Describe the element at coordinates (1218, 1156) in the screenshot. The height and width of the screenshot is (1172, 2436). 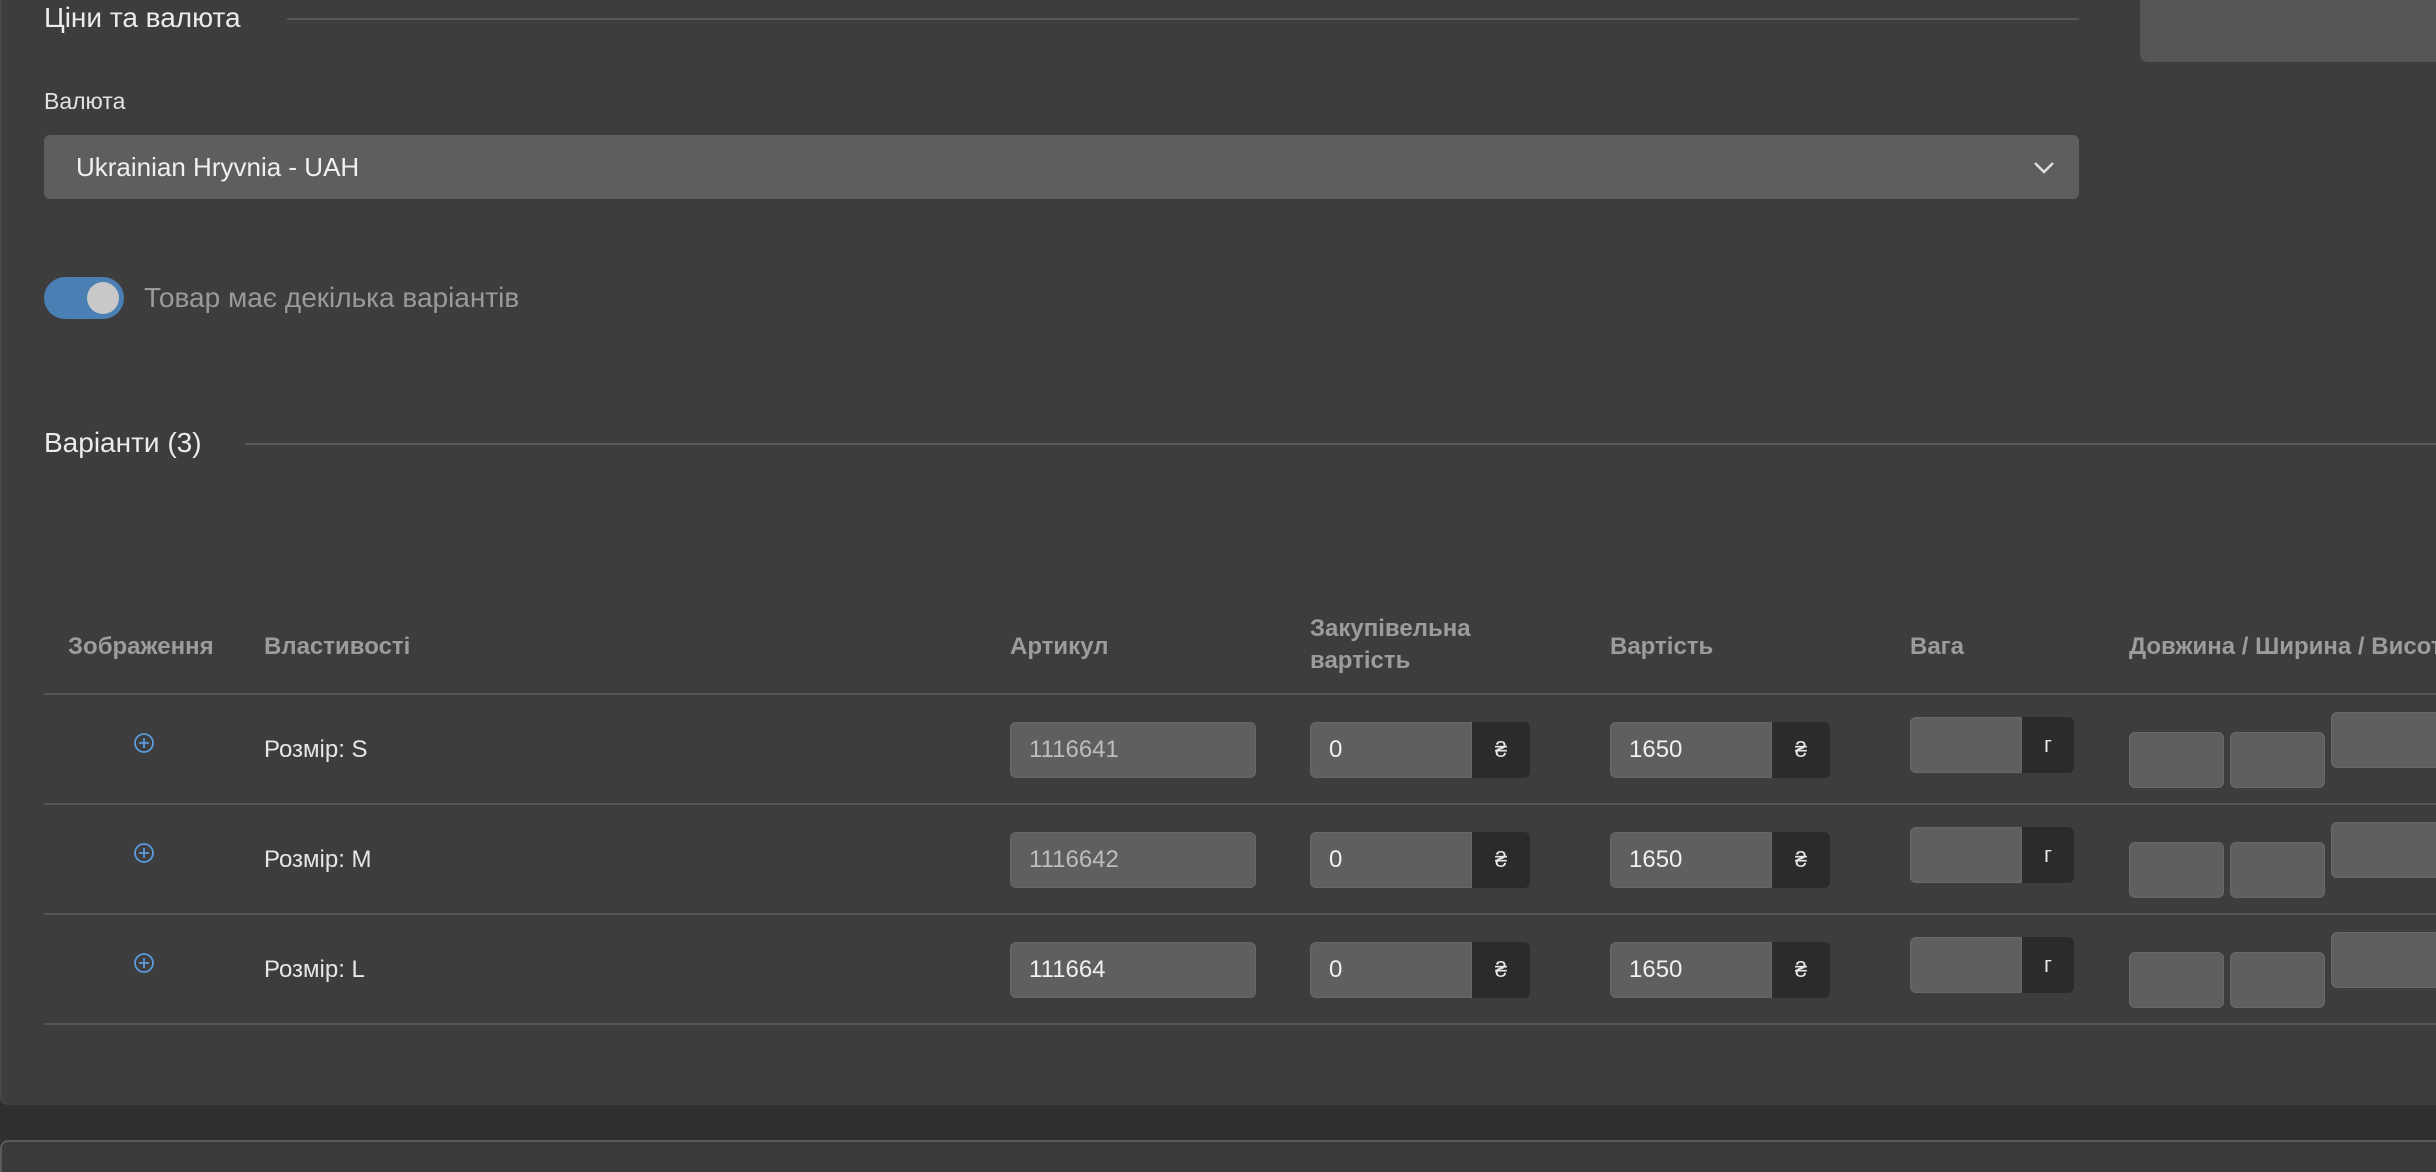
I see `bottom-card` at that location.